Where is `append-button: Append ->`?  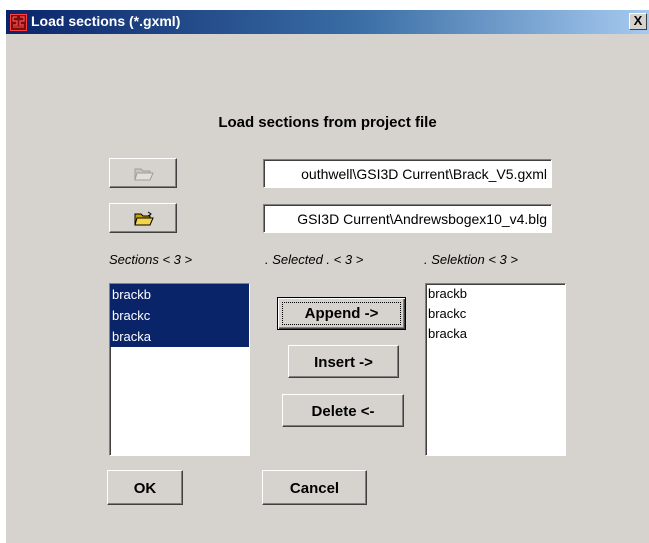
append-button: Append -> is located at coordinates (341, 313).